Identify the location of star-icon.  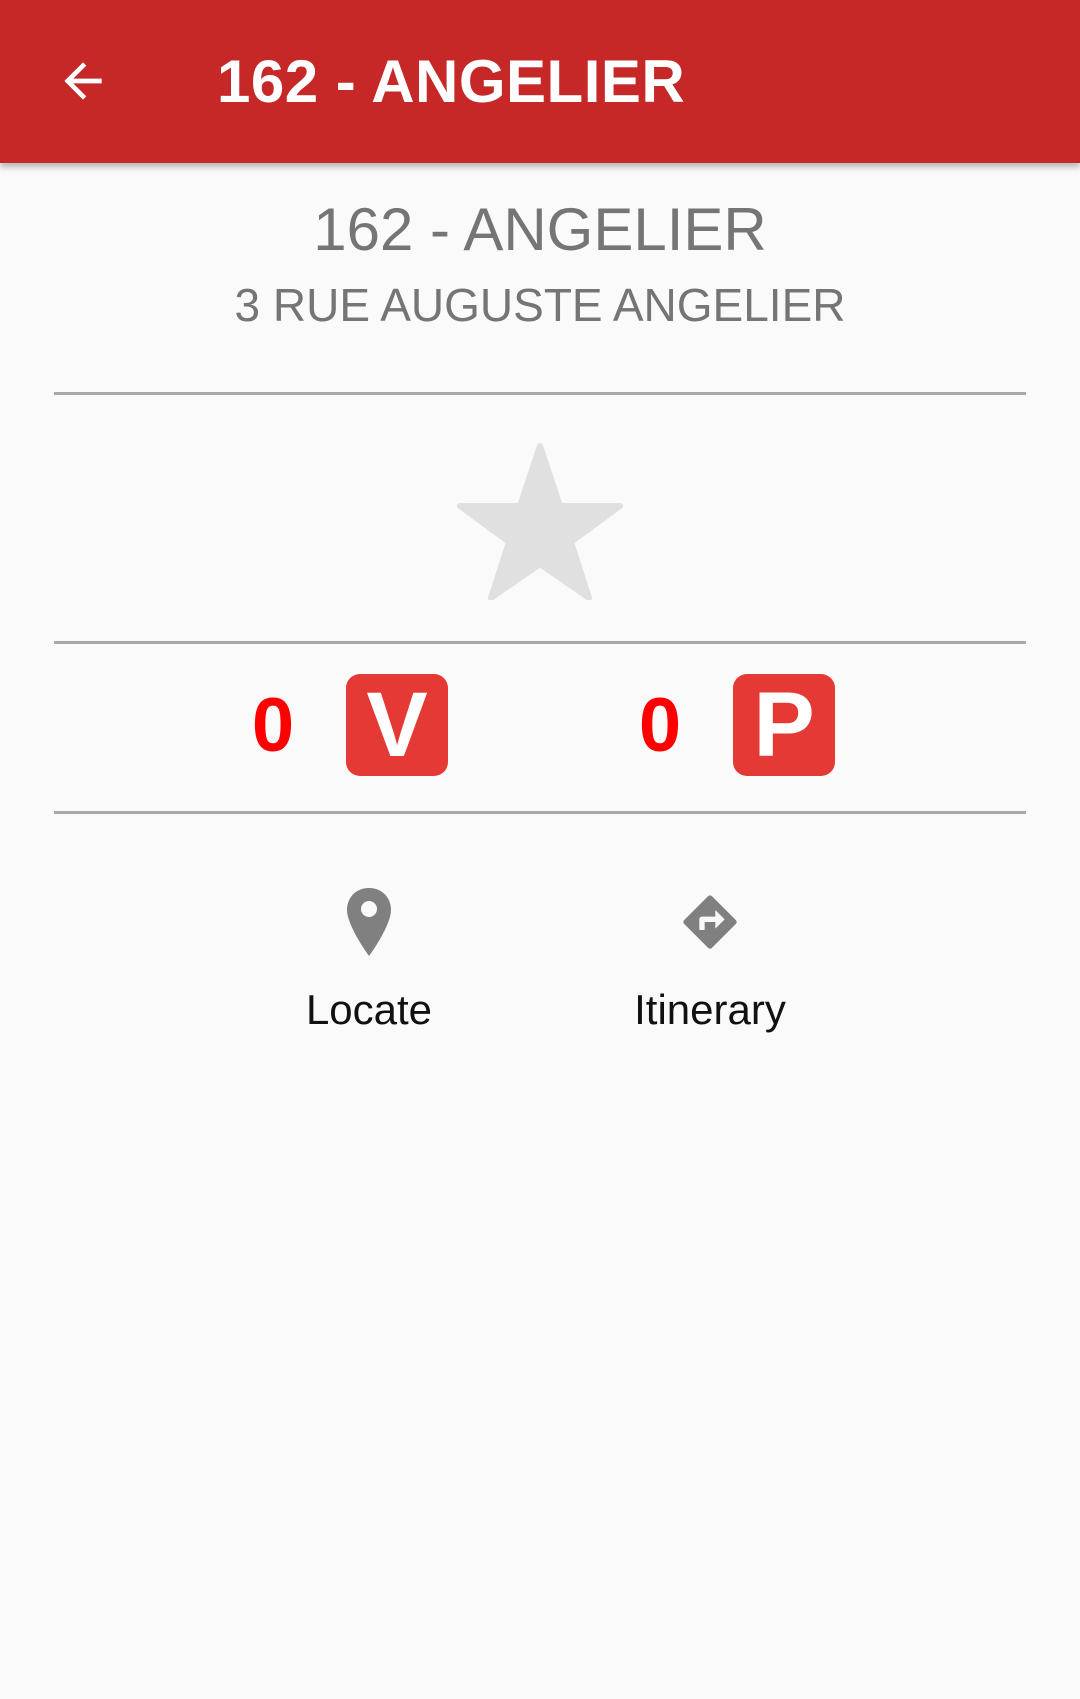
(540, 522).